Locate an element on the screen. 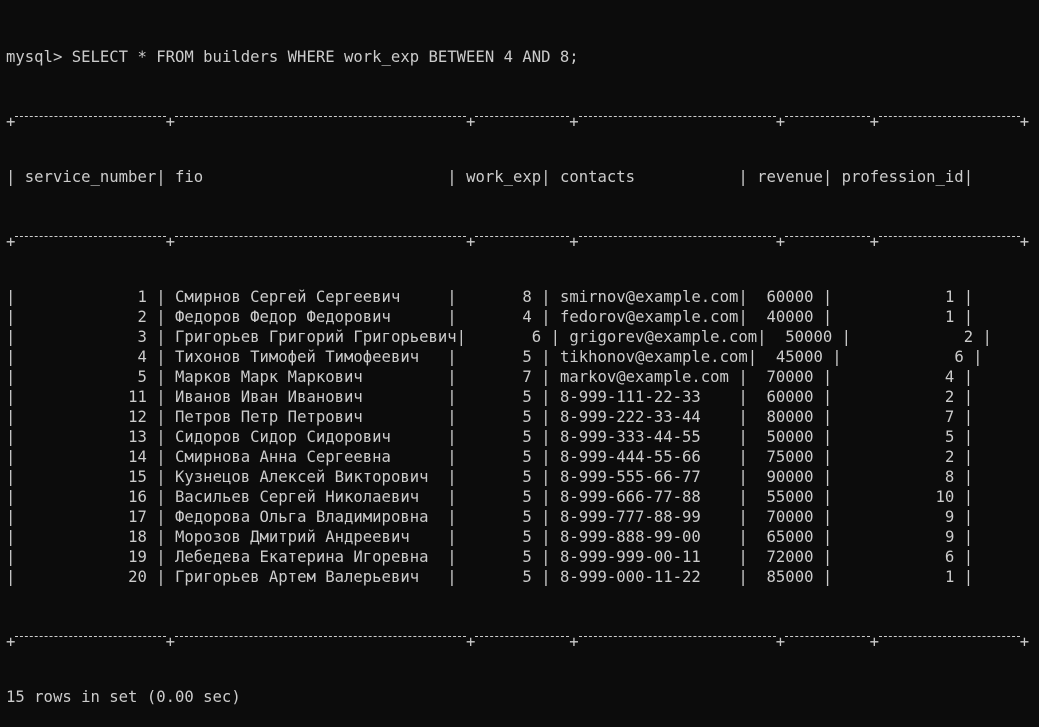  cell-profession-id: 1 is located at coordinates (949, 297).